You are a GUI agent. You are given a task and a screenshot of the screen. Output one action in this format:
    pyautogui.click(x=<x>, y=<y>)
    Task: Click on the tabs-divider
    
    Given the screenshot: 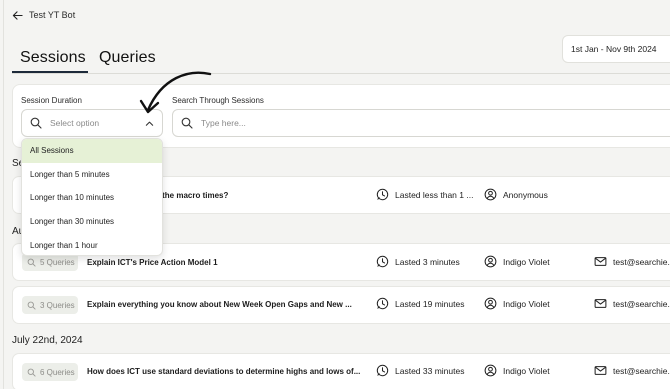 What is the action you would take?
    pyautogui.click(x=341, y=73)
    